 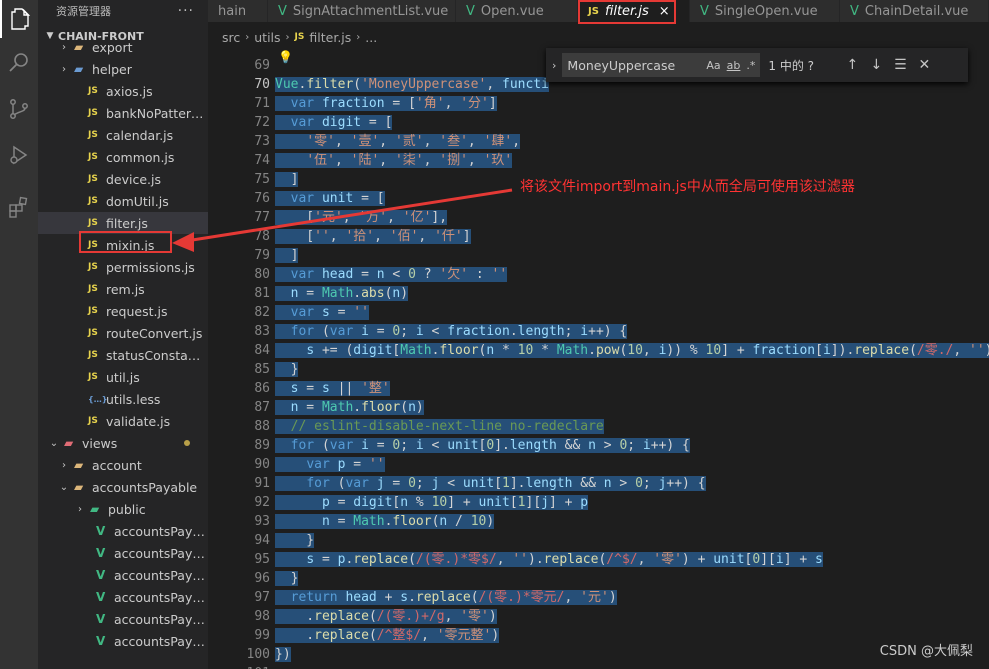 What do you see at coordinates (283, 654) in the screenshot?
I see `code-line: })` at bounding box center [283, 654].